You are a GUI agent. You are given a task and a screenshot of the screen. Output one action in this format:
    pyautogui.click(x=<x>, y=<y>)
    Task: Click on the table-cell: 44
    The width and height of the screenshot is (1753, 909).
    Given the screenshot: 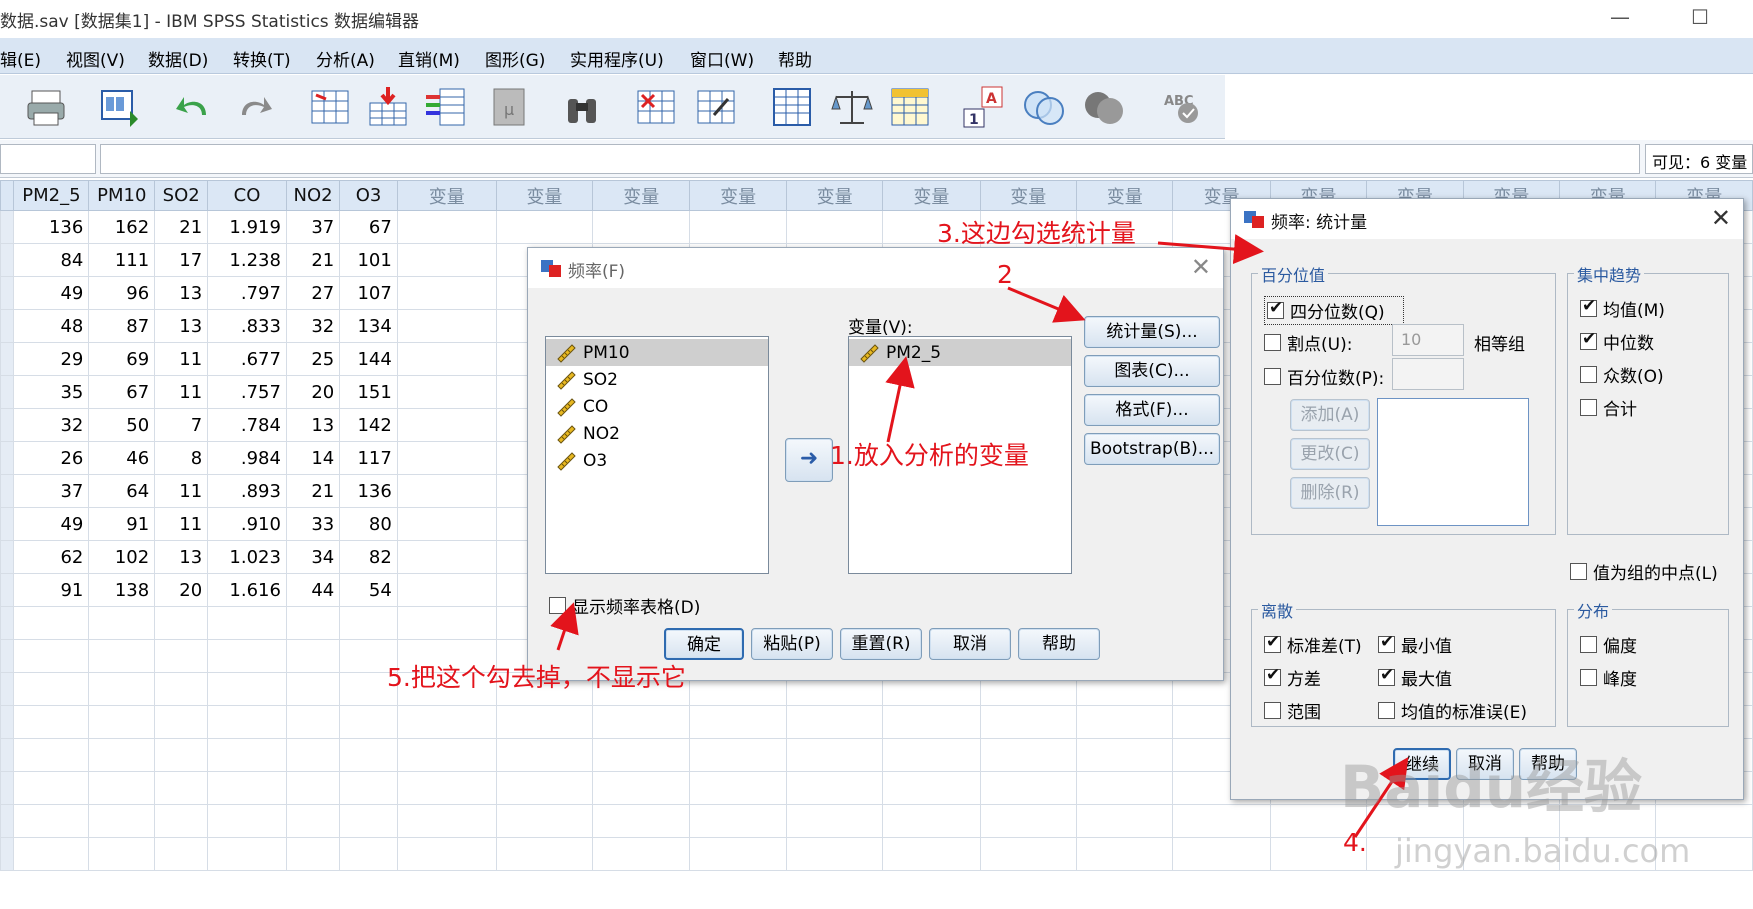 What is the action you would take?
    pyautogui.click(x=313, y=590)
    